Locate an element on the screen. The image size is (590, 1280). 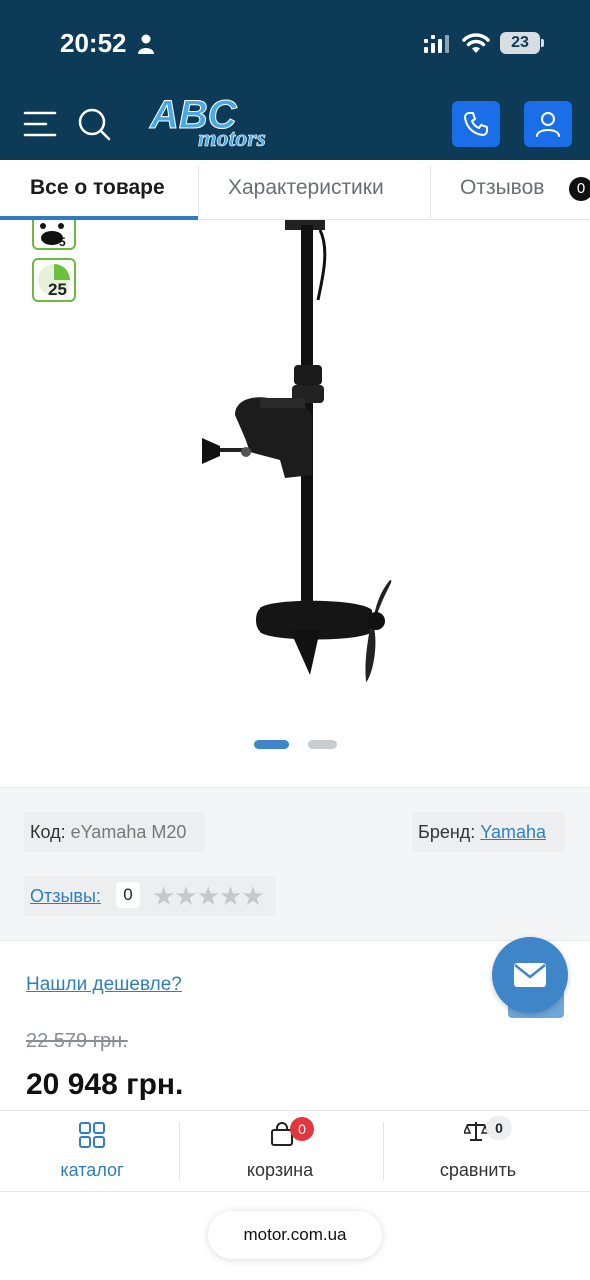
user-icon is located at coordinates (548, 124).